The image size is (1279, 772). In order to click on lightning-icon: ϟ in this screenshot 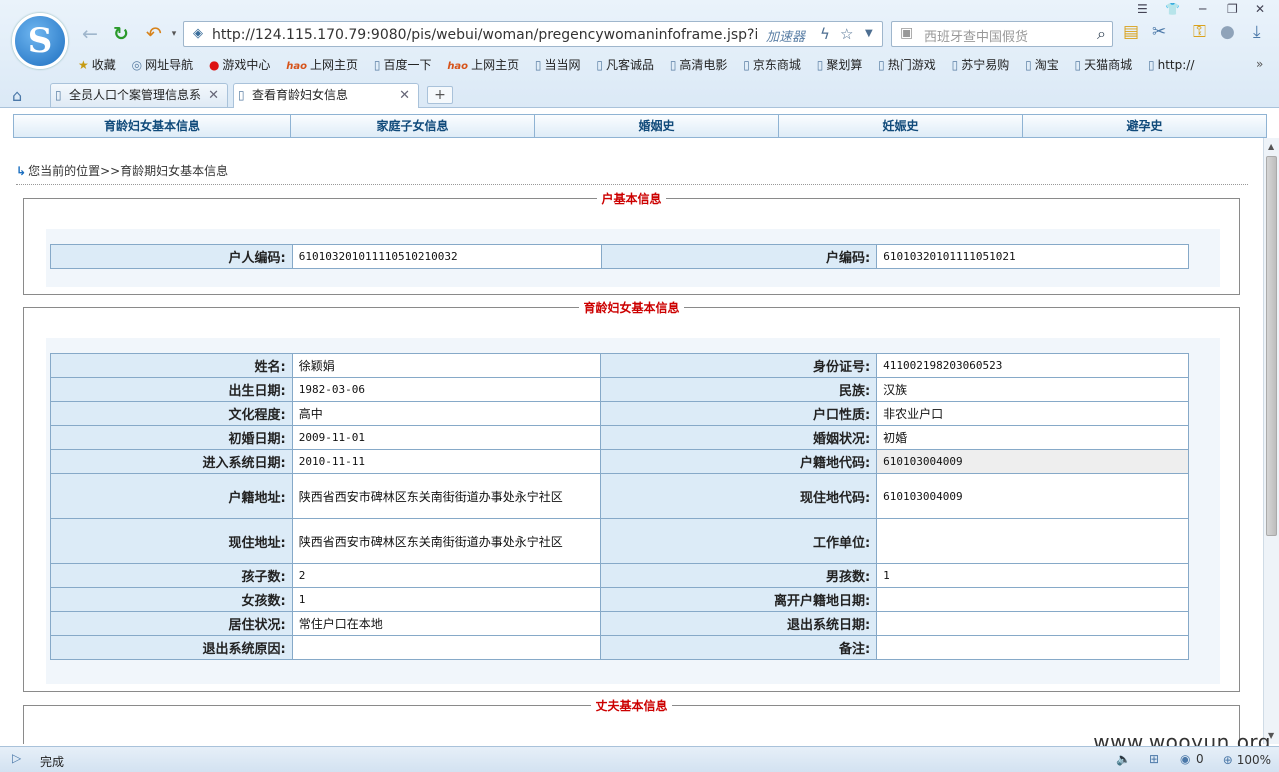, I will do `click(825, 34)`.